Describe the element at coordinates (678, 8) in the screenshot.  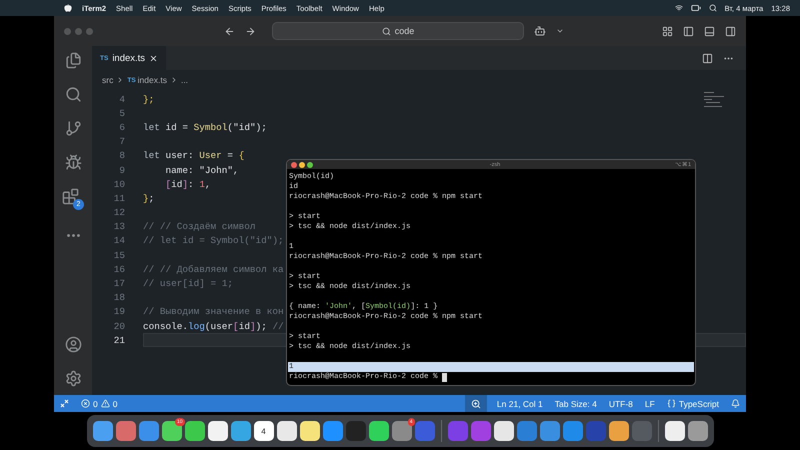
I see `wifi-icon` at that location.